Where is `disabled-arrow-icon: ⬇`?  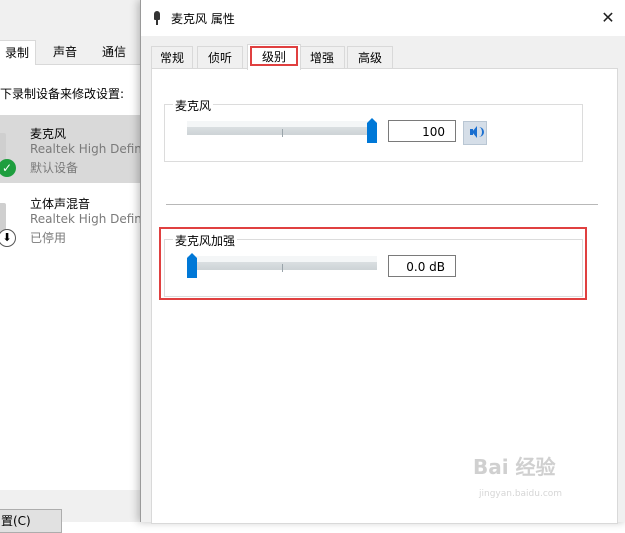 disabled-arrow-icon: ⬇ is located at coordinates (8, 238).